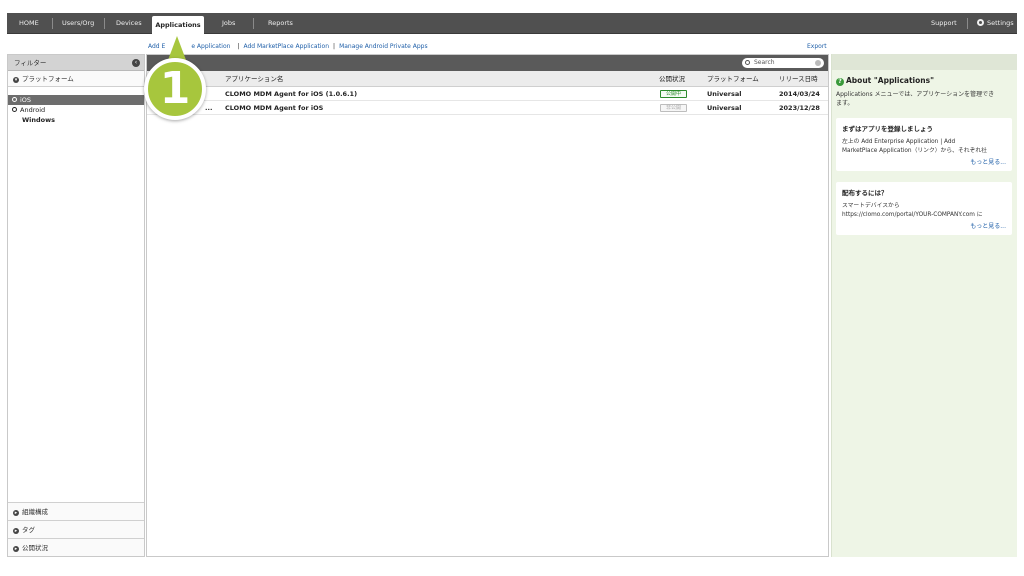  I want to click on status-badge: 公開中, so click(674, 94).